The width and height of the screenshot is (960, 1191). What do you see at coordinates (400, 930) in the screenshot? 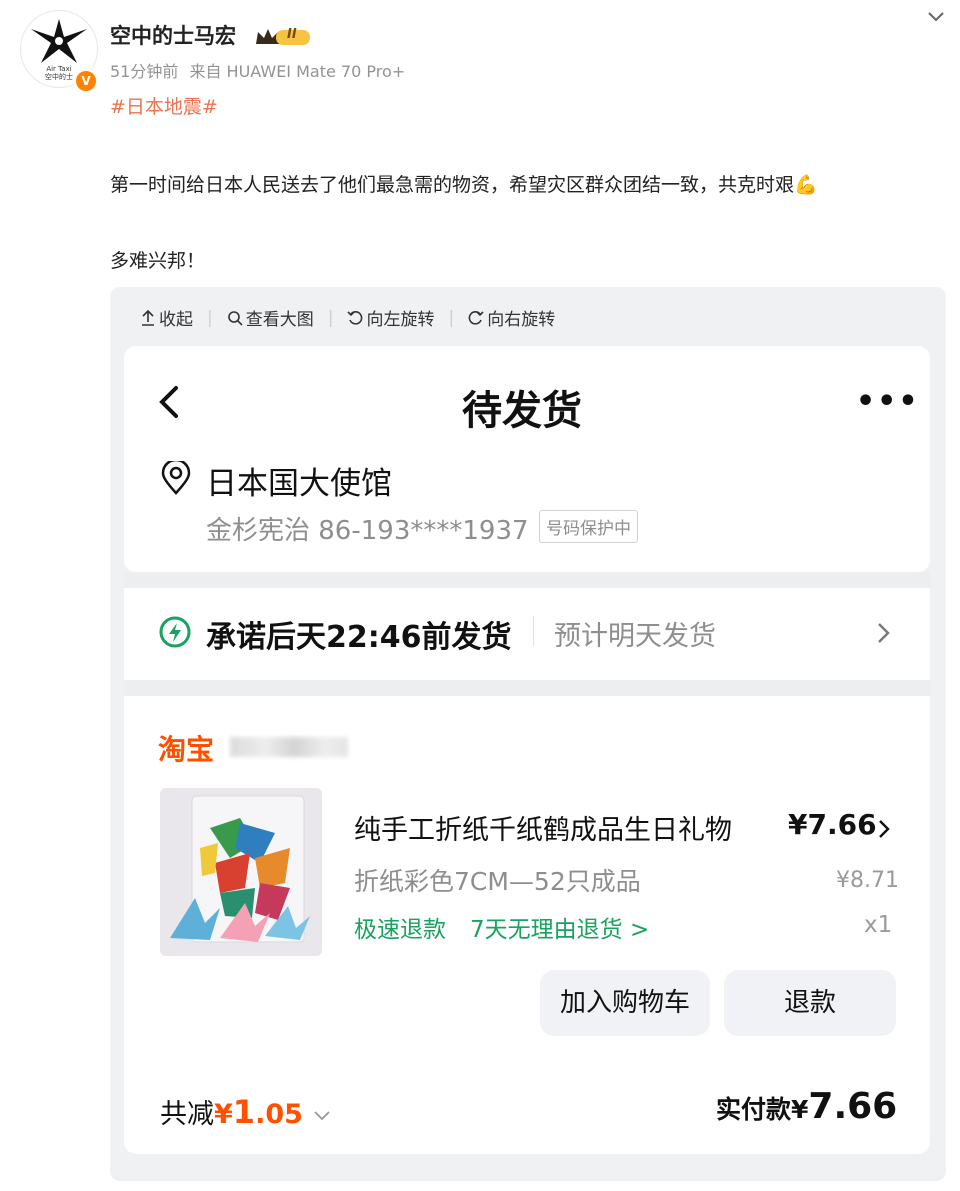
I see `fast-refund-tag: 极速退款` at bounding box center [400, 930].